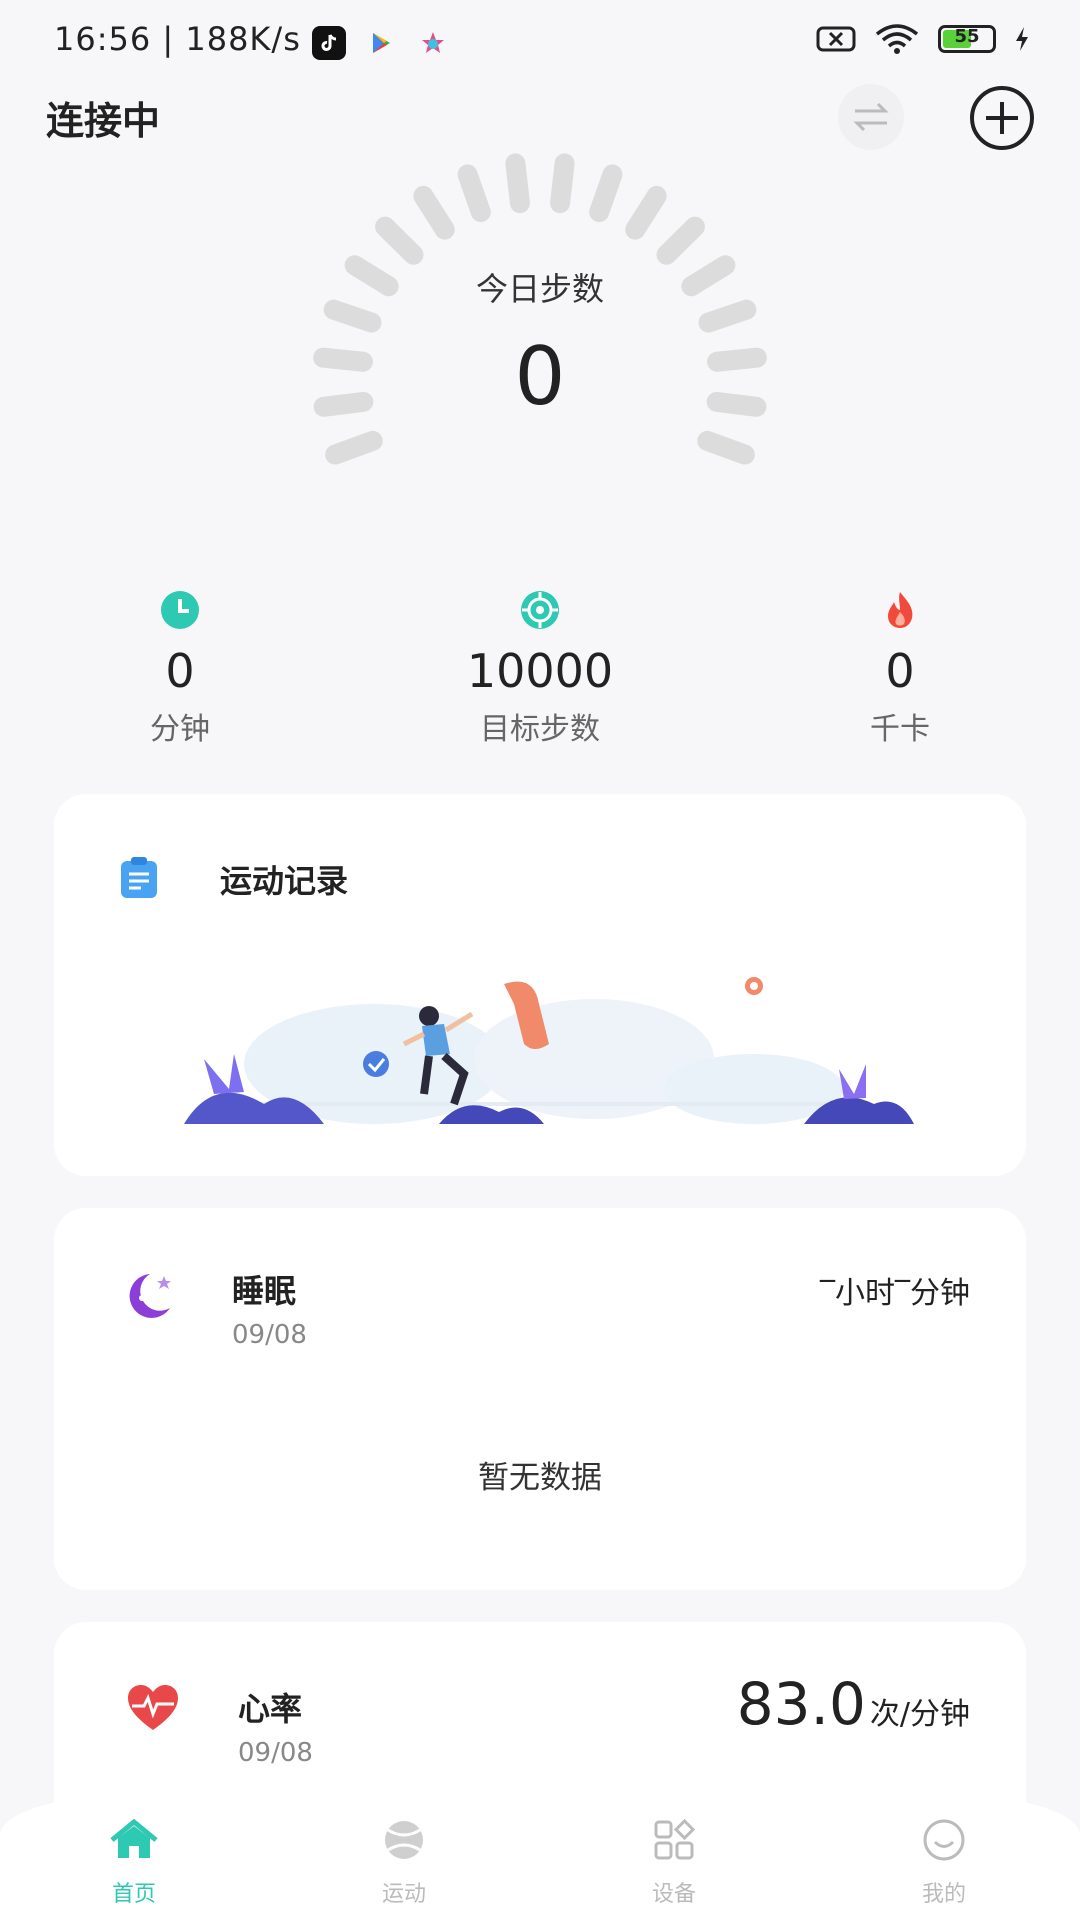 This screenshot has height=1920, width=1080. What do you see at coordinates (329, 43) in the screenshot?
I see `tiktok-icon` at bounding box center [329, 43].